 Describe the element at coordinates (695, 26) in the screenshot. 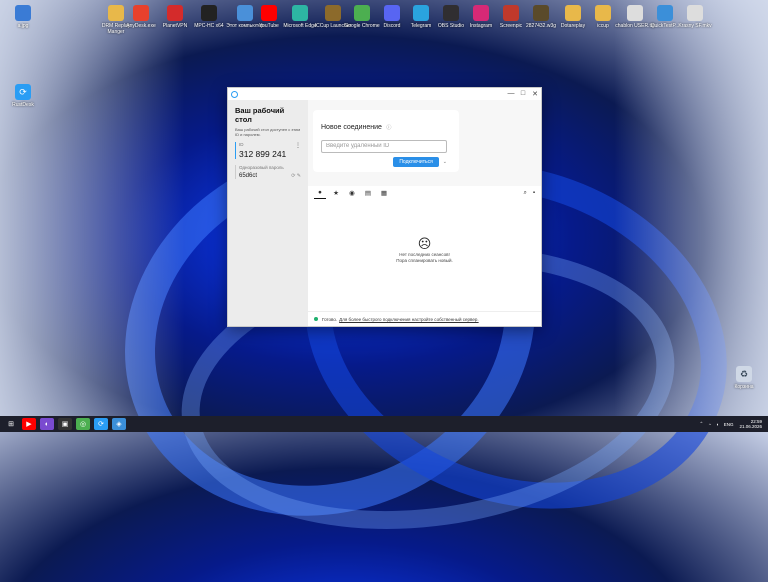

I see `desktop-icon-label: Krasny SF.mkv` at that location.